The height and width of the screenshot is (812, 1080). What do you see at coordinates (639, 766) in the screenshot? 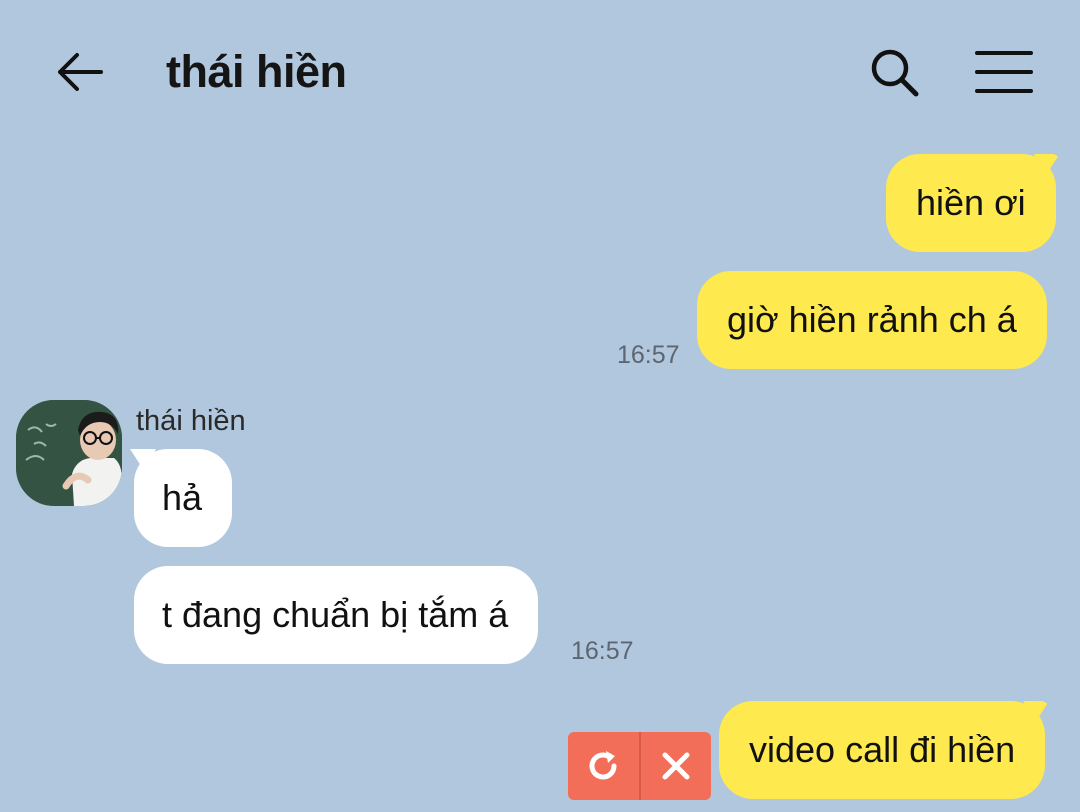
I see `failed-message-actions` at bounding box center [639, 766].